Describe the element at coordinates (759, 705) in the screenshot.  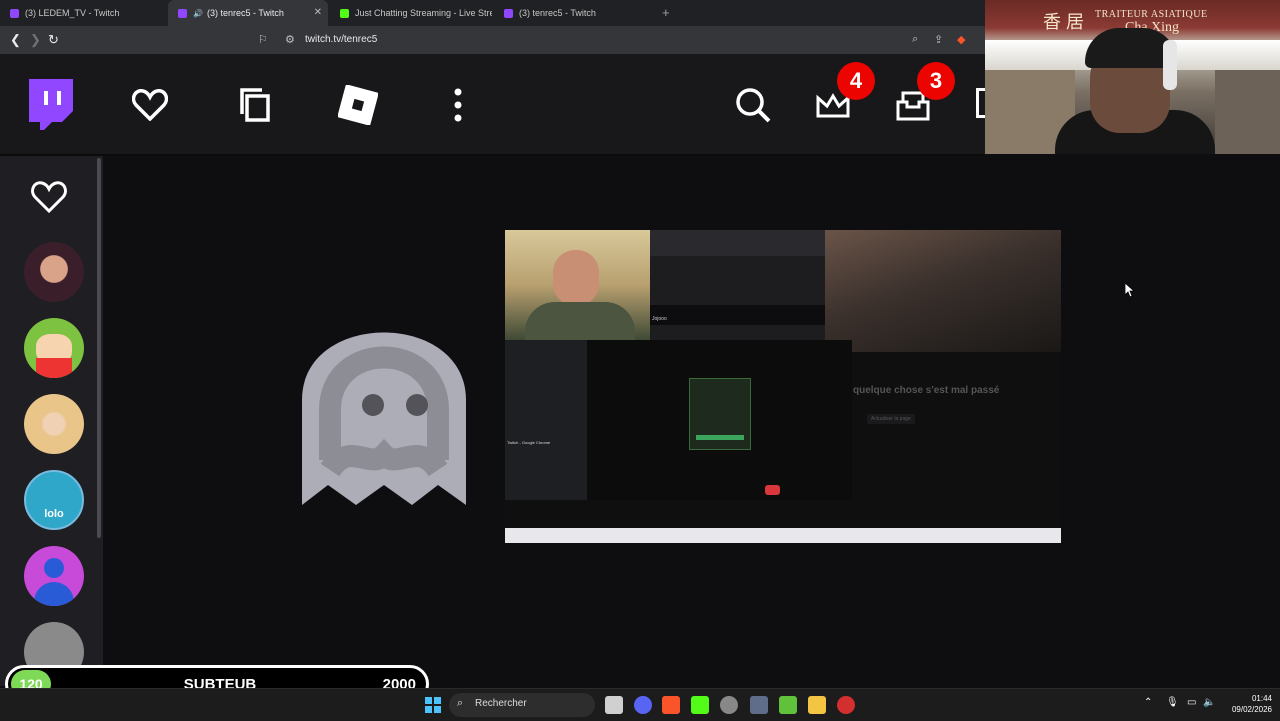
I see `settings-icon` at that location.